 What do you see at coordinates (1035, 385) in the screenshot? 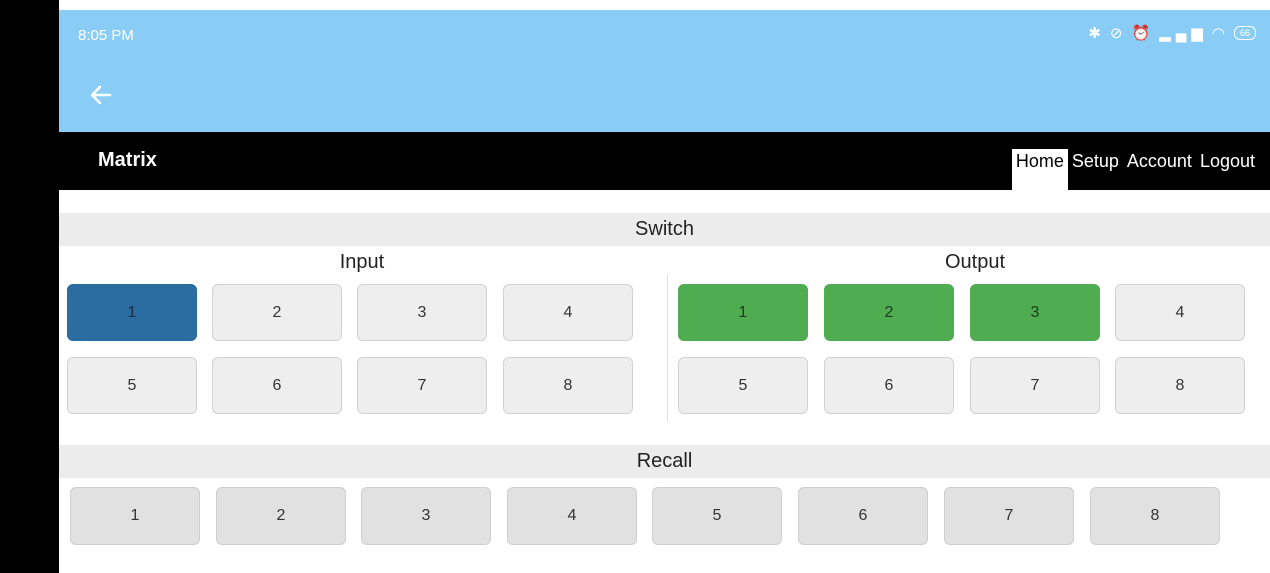
I see `output-button-7: 7` at bounding box center [1035, 385].